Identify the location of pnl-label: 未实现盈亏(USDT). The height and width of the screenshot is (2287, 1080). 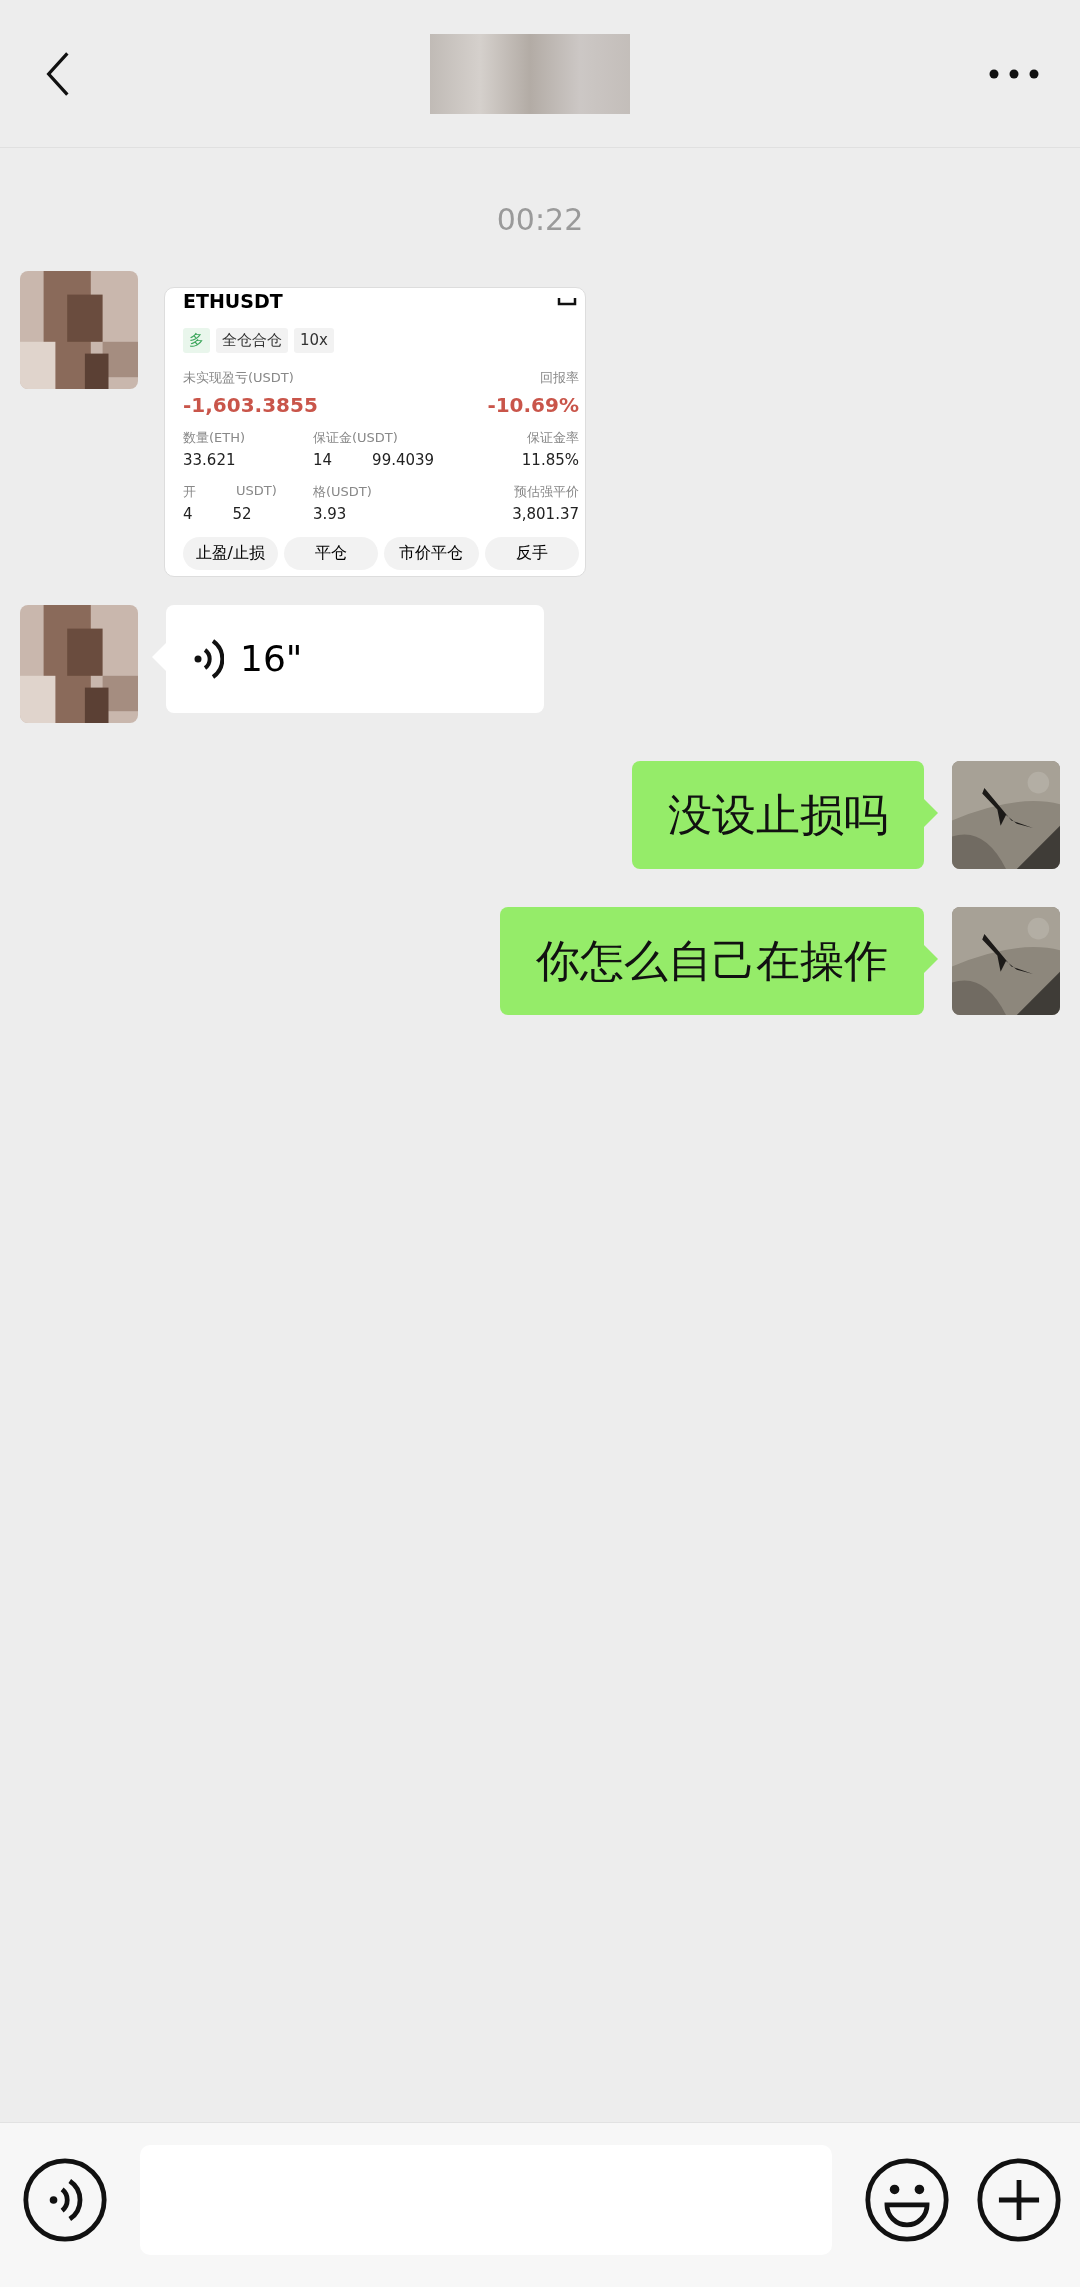
(238, 378).